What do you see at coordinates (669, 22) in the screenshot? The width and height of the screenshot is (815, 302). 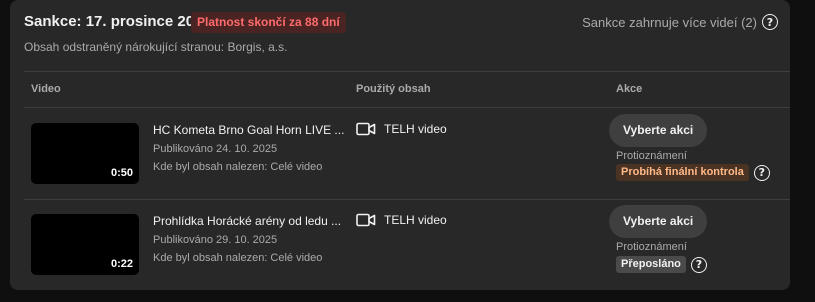 I see `multi-videos-label: Sankce zahrnuje více videí (2)` at bounding box center [669, 22].